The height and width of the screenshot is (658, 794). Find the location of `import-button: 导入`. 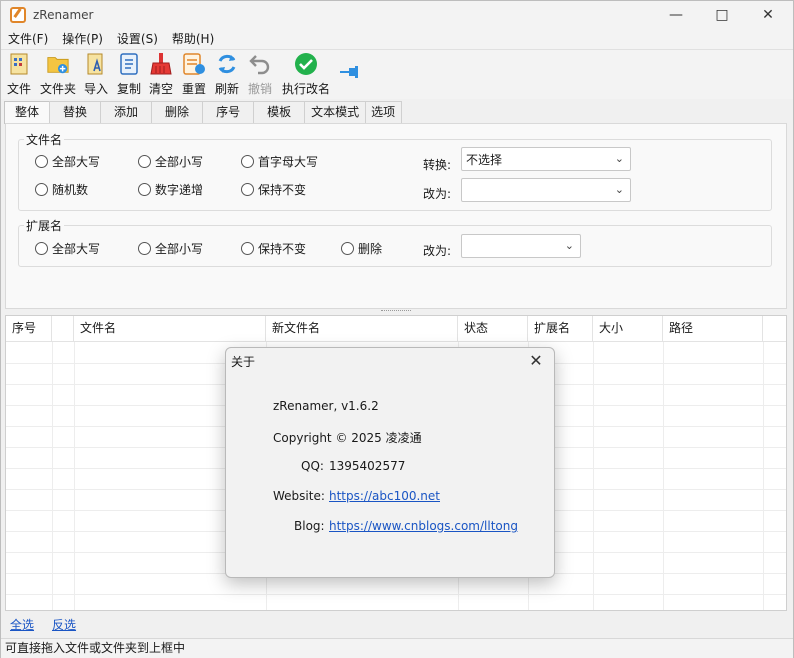

import-button: 导入 is located at coordinates (96, 74).